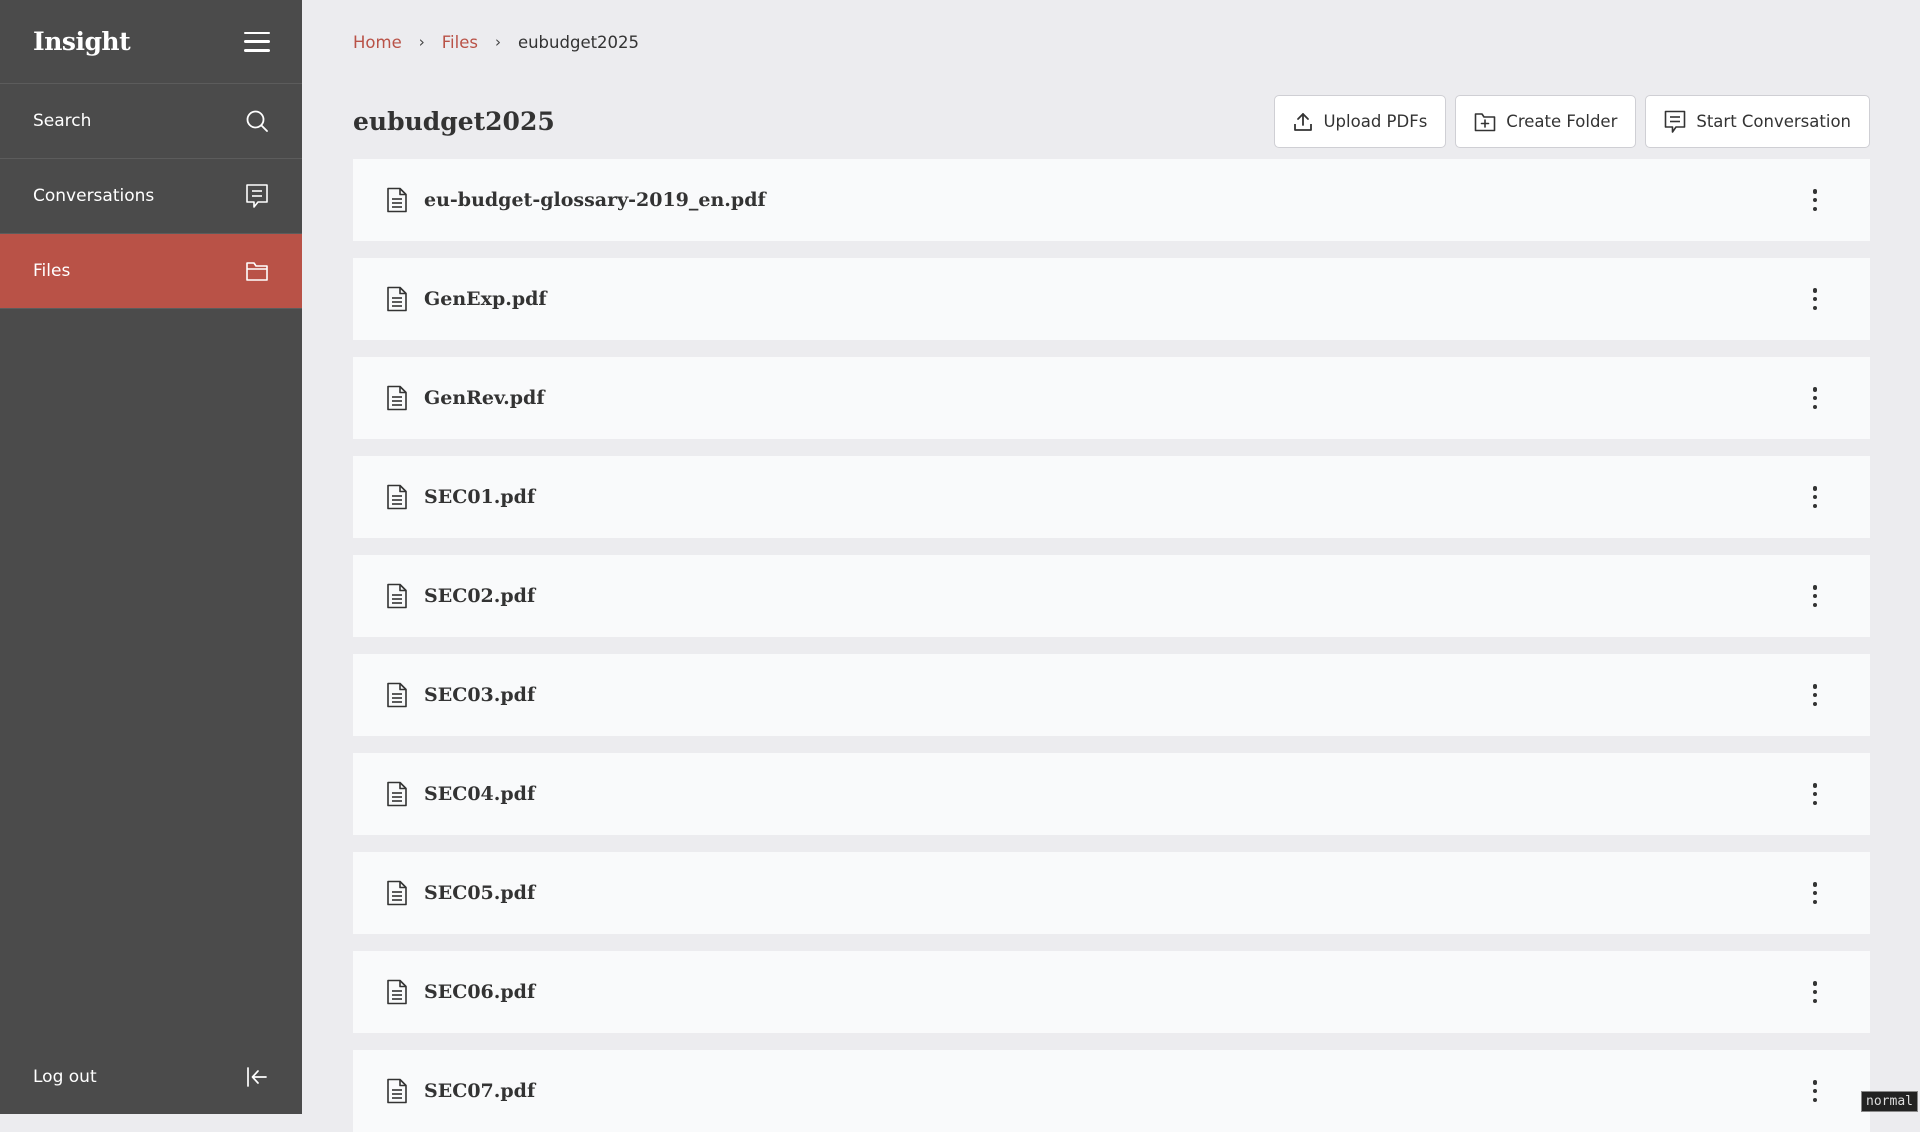 Image resolution: width=1920 pixels, height=1132 pixels. What do you see at coordinates (377, 42) in the screenshot?
I see `breadcrumb-home-link: Home` at bounding box center [377, 42].